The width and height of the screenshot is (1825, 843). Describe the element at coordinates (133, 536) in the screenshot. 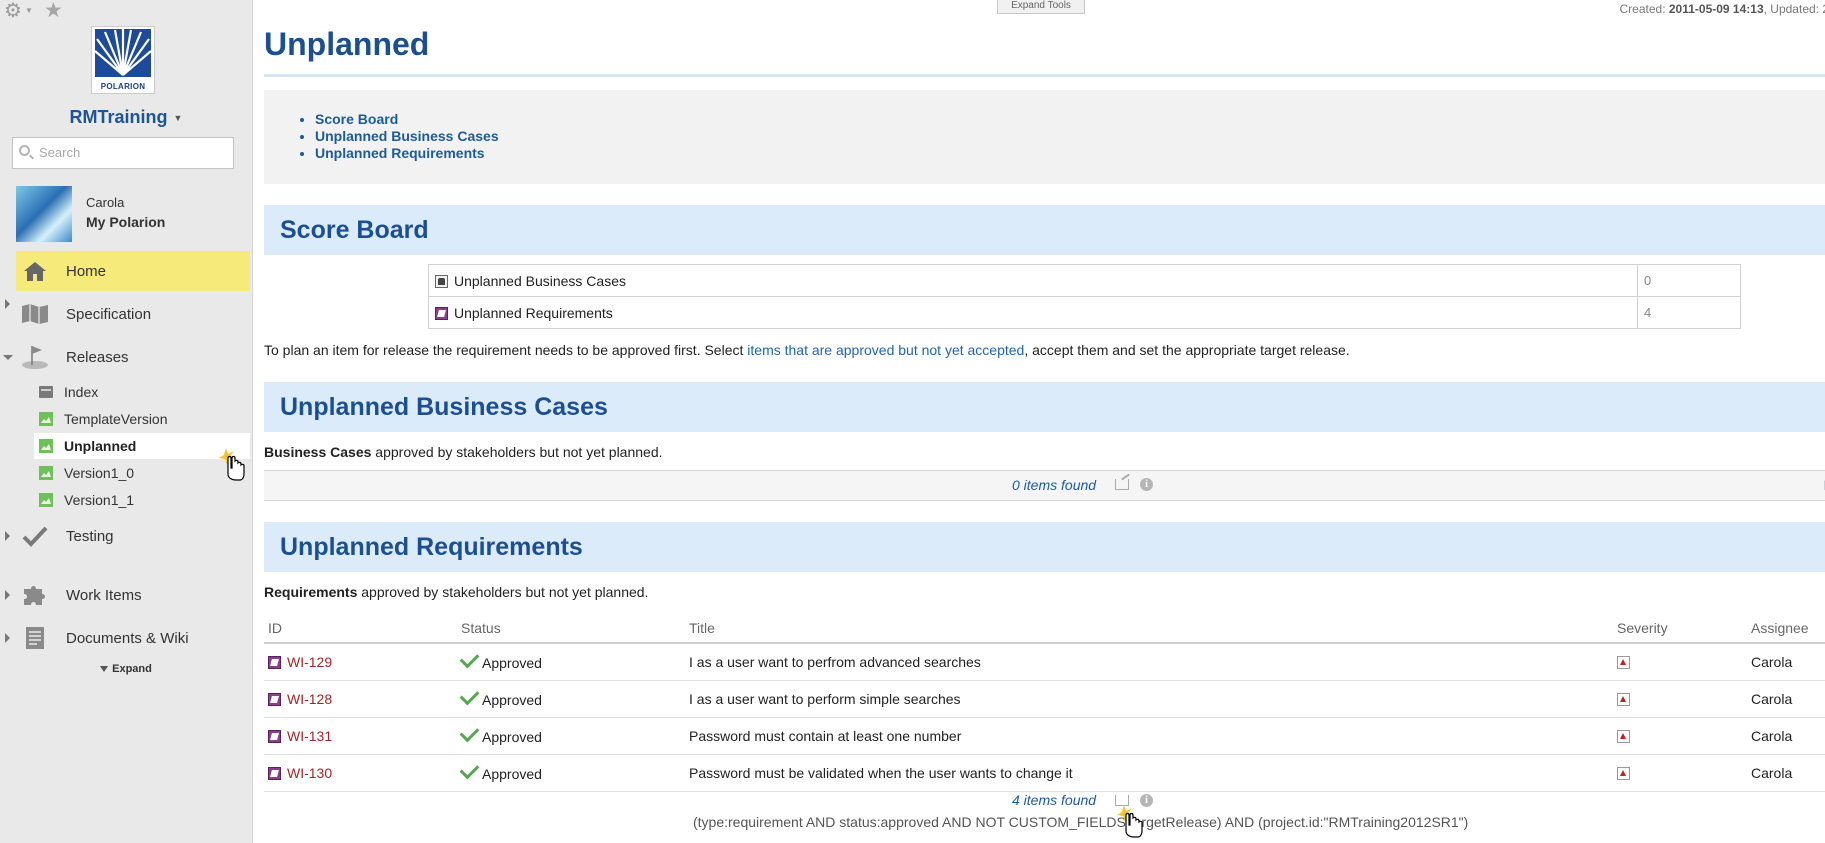

I see `sidebar-item-testing: Testing` at that location.